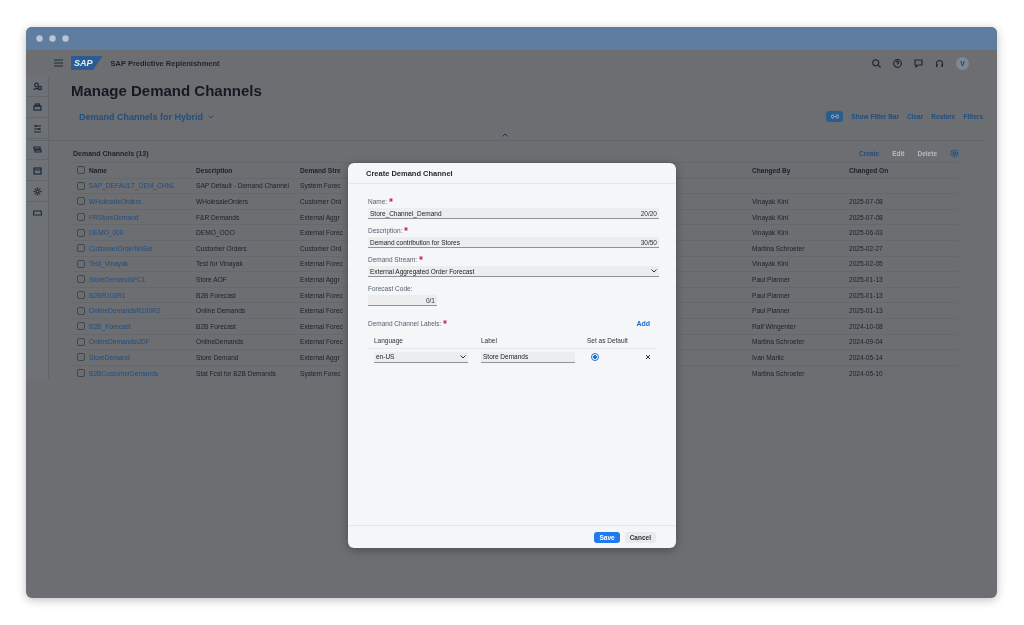 This screenshot has width=1024, height=625. What do you see at coordinates (37, 128) in the screenshot?
I see `sliders-icon` at bounding box center [37, 128].